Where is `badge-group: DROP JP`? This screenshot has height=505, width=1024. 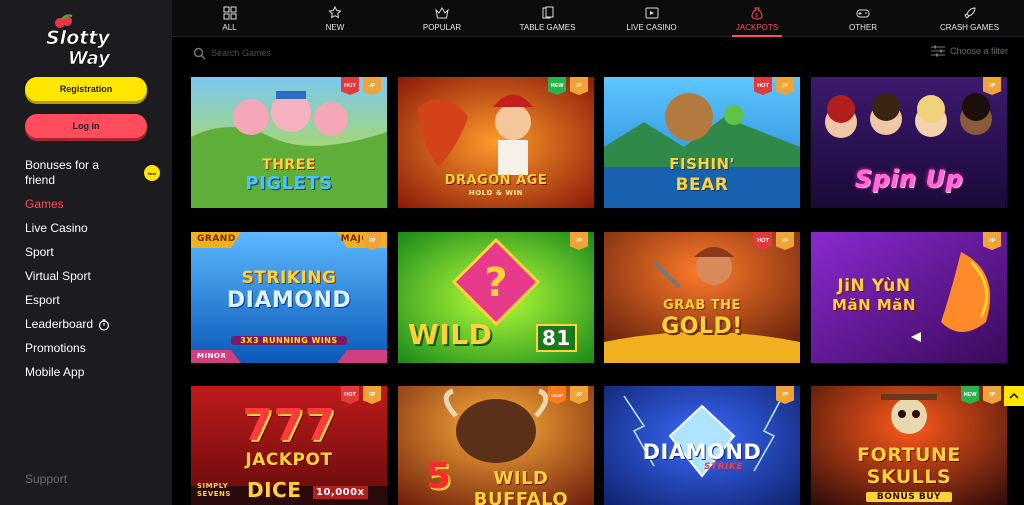 badge-group: DROP JP is located at coordinates (568, 395).